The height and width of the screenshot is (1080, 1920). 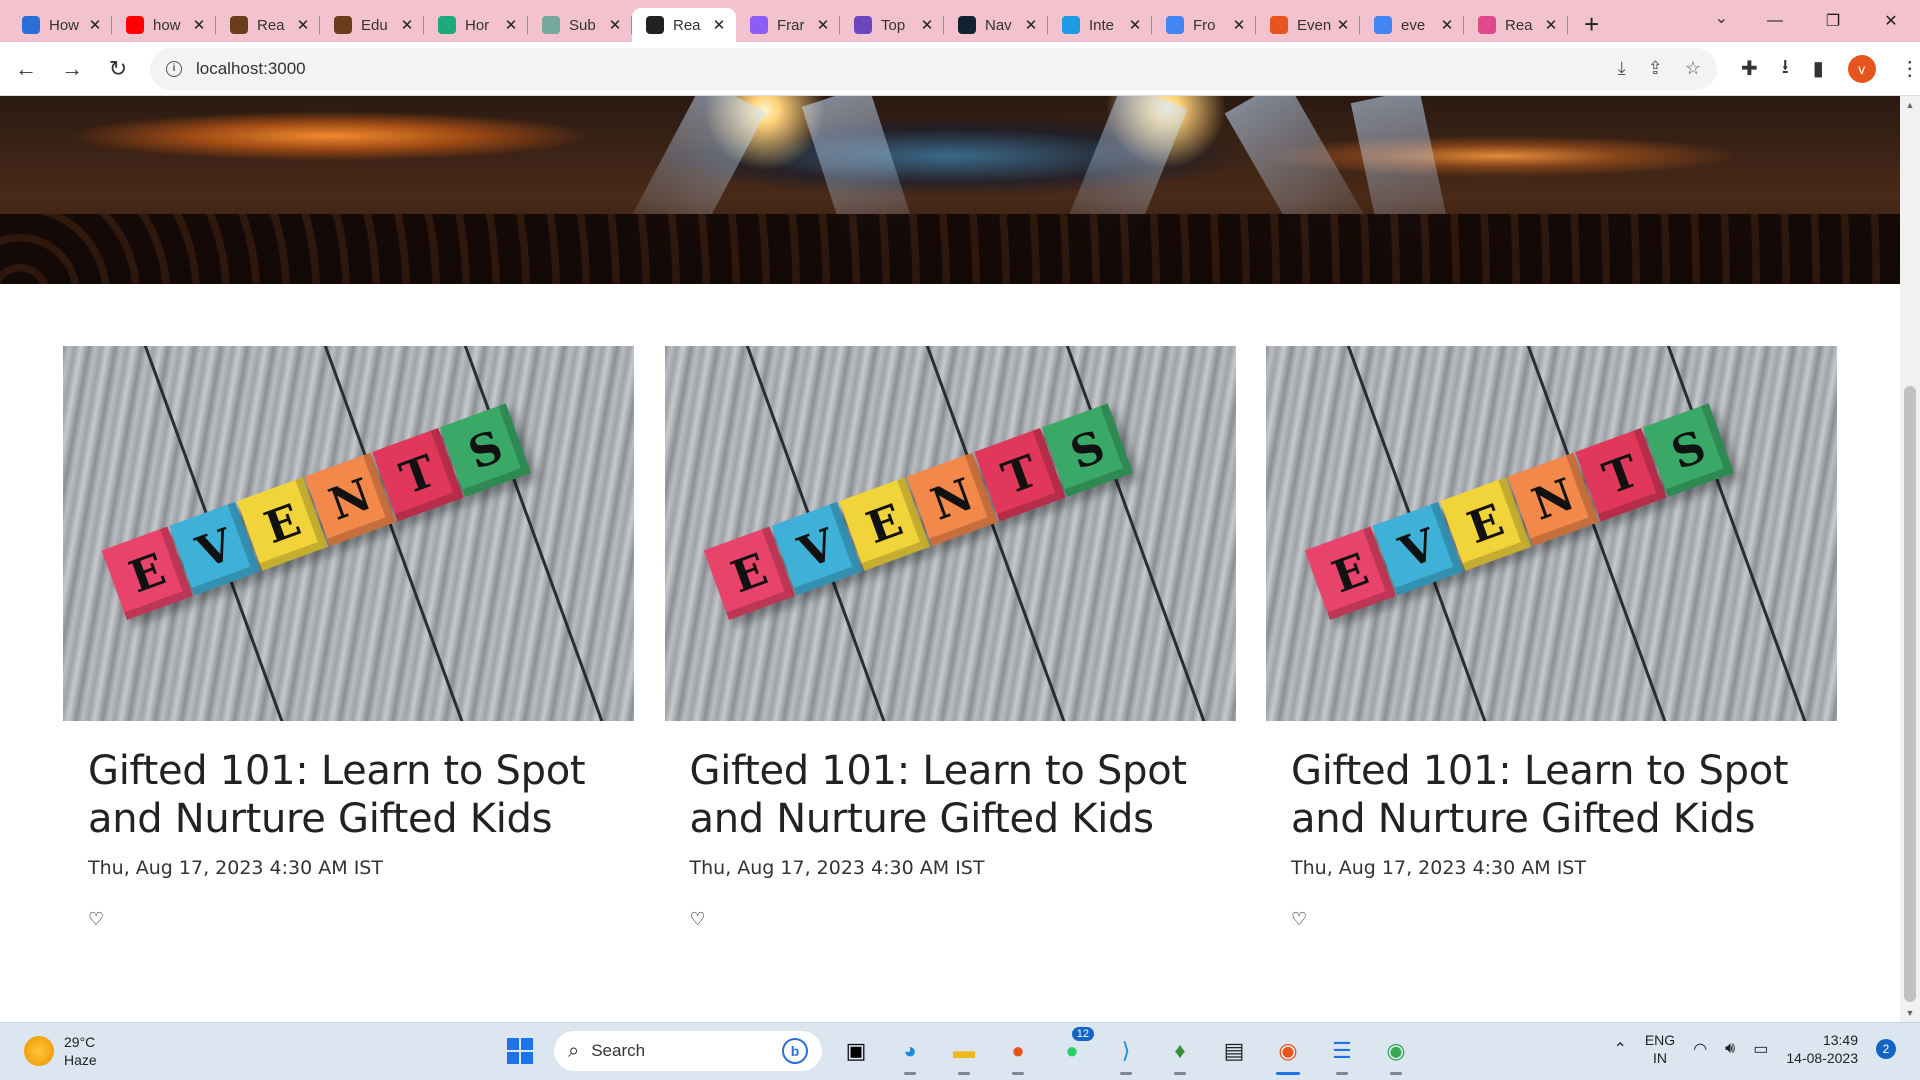 What do you see at coordinates (1204, 25) in the screenshot?
I see `browser-tab: Fro ✕` at bounding box center [1204, 25].